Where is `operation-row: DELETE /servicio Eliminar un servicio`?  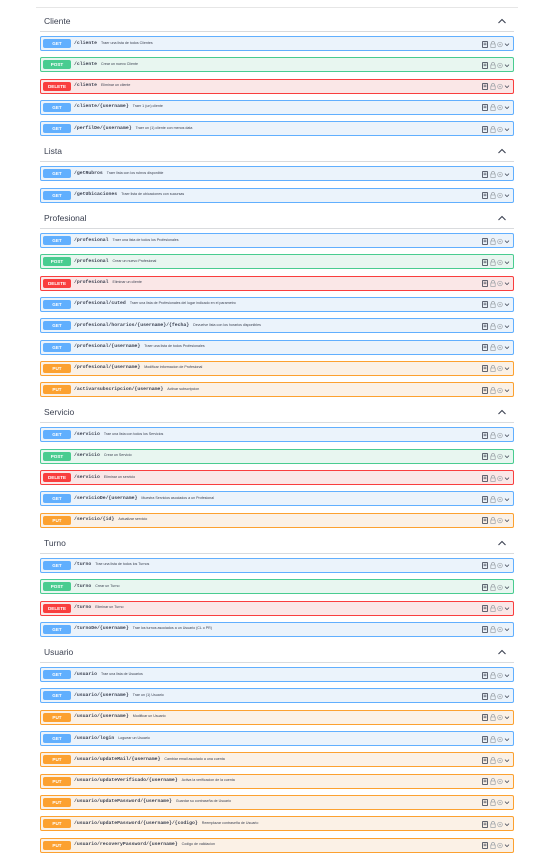
operation-row: DELETE /servicio Eliminar un servicio is located at coordinates (277, 478).